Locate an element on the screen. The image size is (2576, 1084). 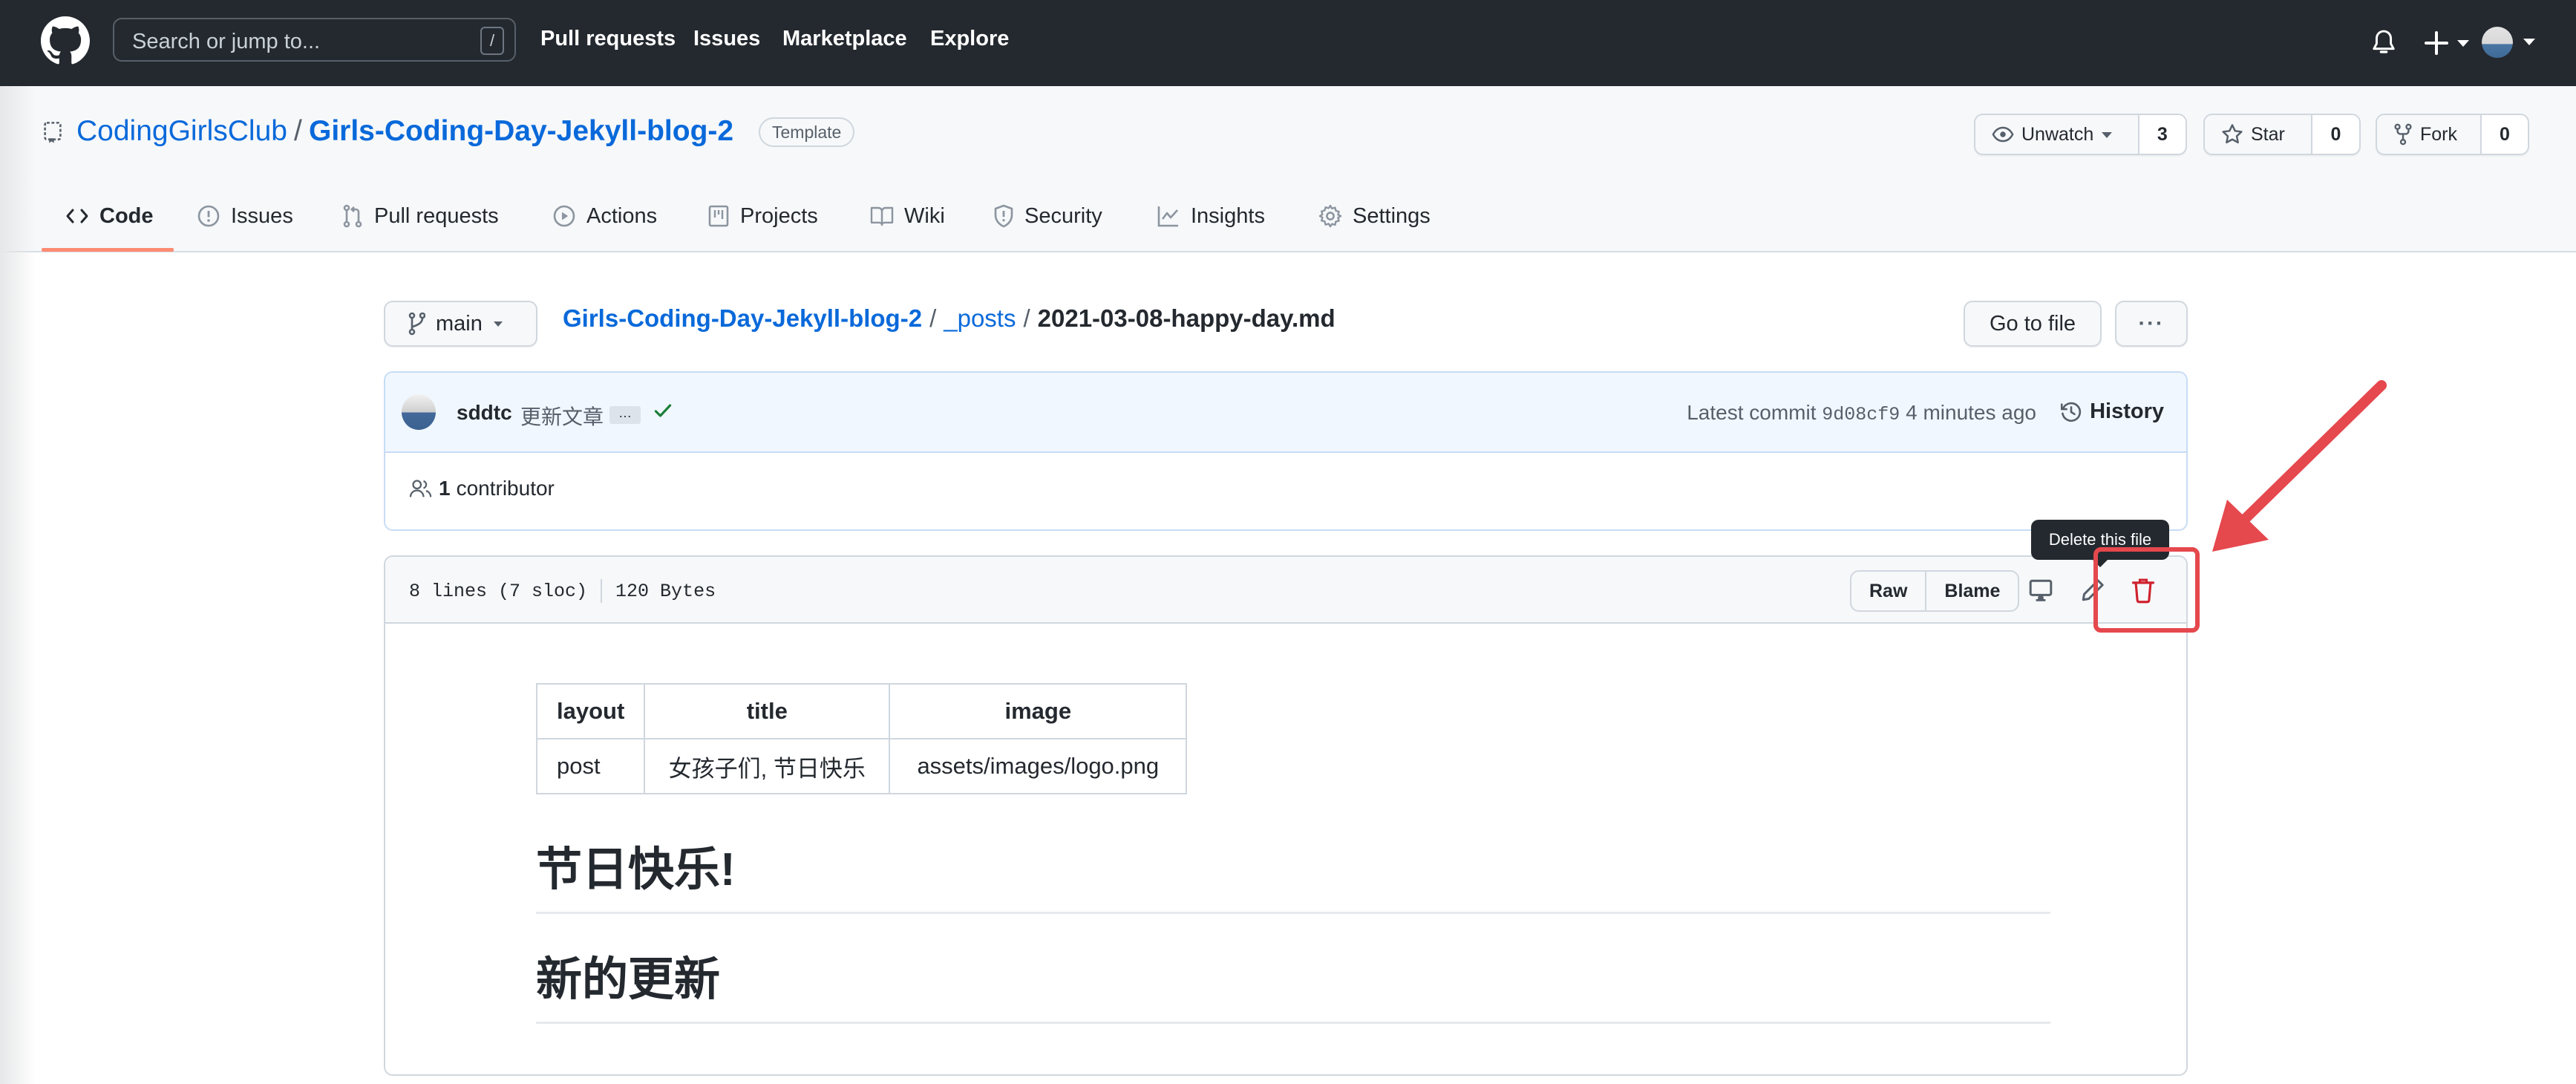
table-header-cell: title is located at coordinates (768, 711).